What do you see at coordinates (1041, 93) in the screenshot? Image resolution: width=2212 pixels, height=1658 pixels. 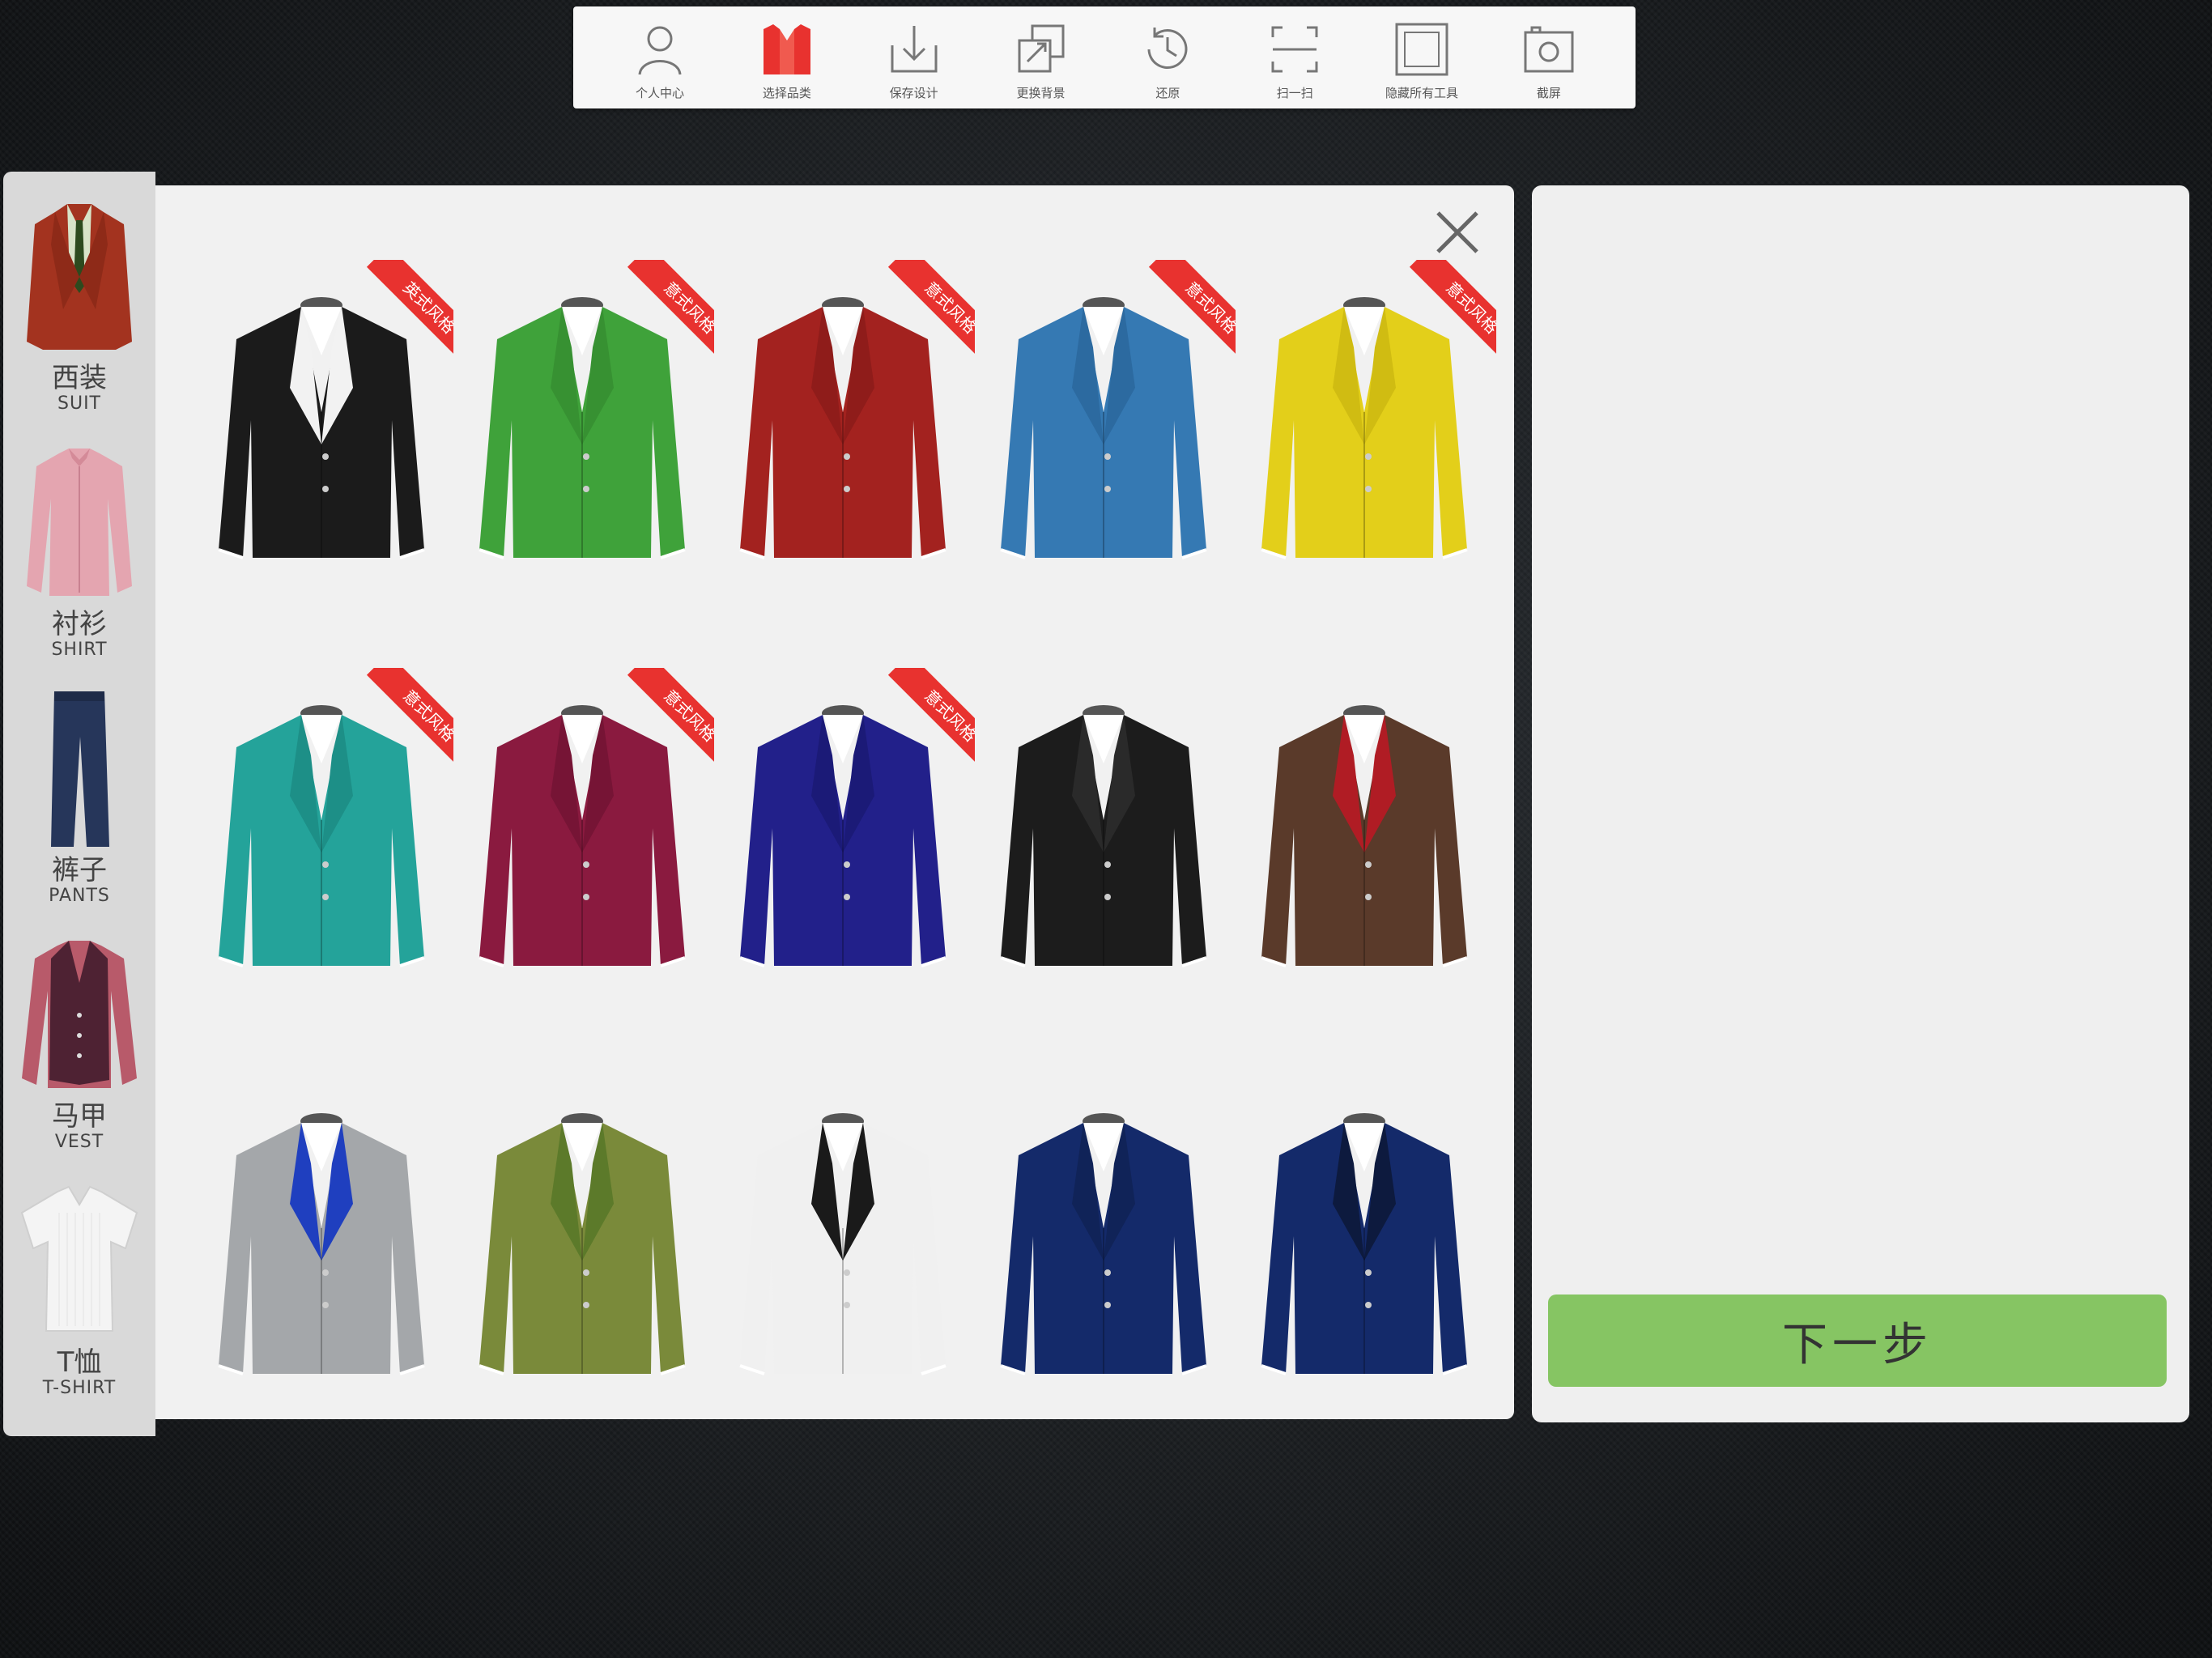 I see `tool-label: 更换背景` at bounding box center [1041, 93].